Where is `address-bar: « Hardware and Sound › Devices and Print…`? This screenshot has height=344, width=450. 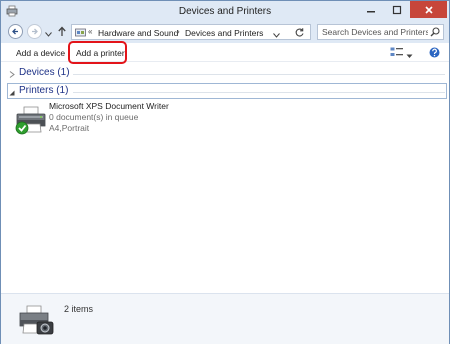 address-bar: « Hardware and Sound › Devices and Print… is located at coordinates (191, 32).